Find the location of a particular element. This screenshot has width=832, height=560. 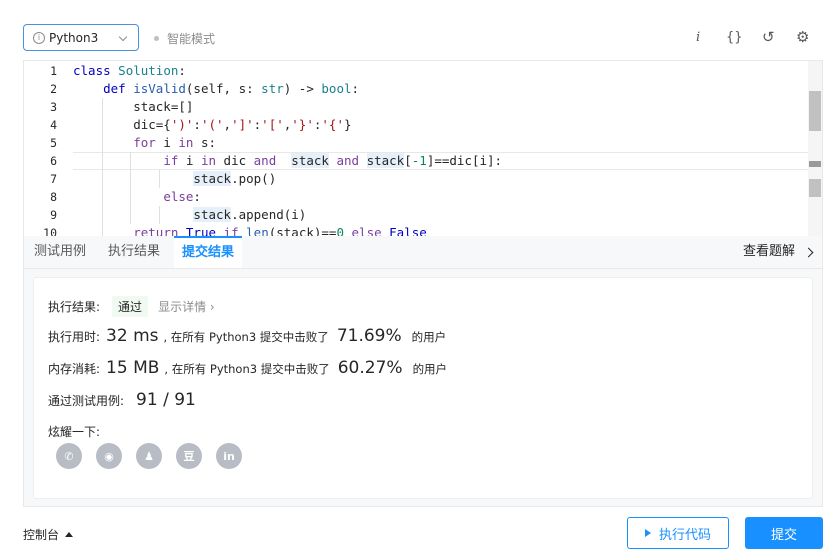

testcase-row: 通过测试用例: 91 / 91 is located at coordinates (124, 400).